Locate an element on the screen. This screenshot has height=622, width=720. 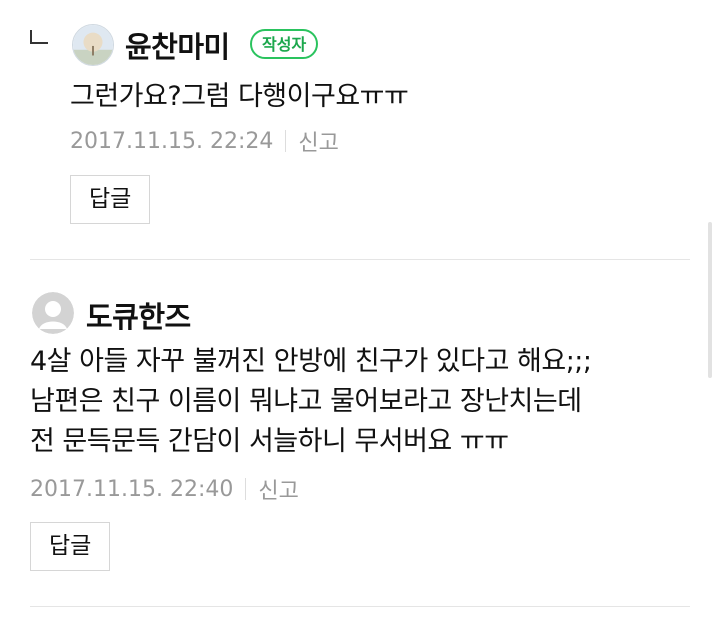
comment-meta: 2017.11.15. 22:24 신고 is located at coordinates (204, 141).